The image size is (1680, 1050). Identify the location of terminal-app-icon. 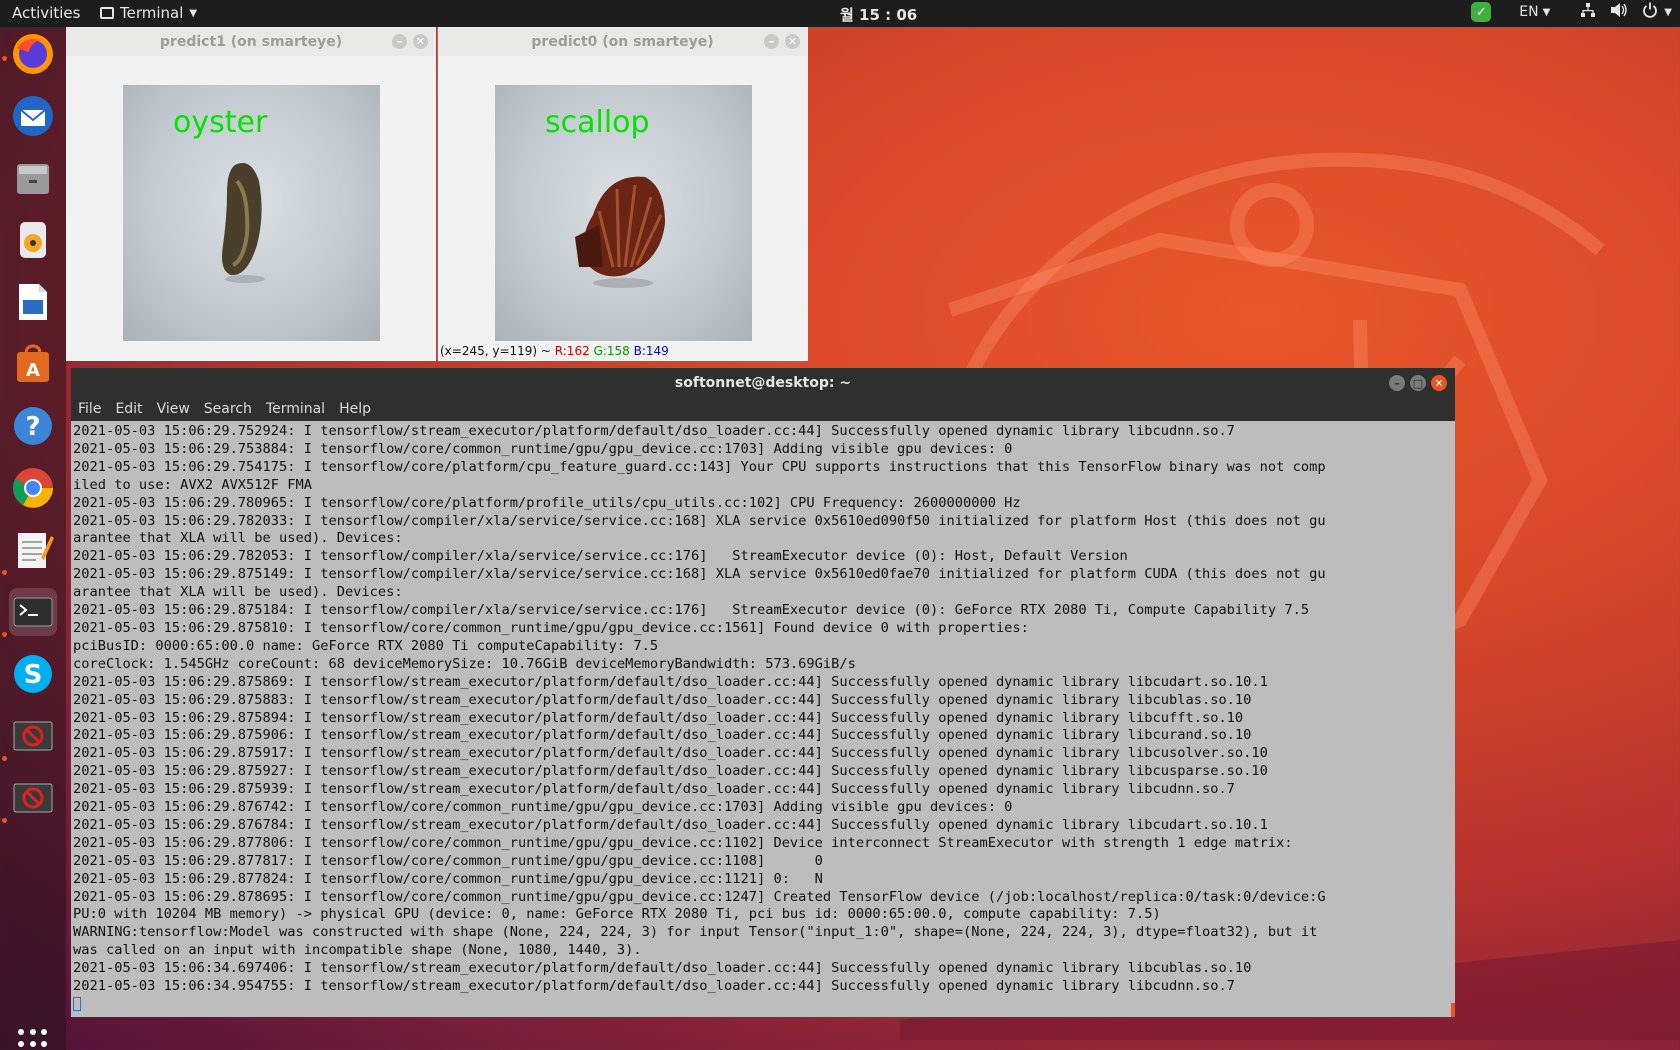
(107, 13).